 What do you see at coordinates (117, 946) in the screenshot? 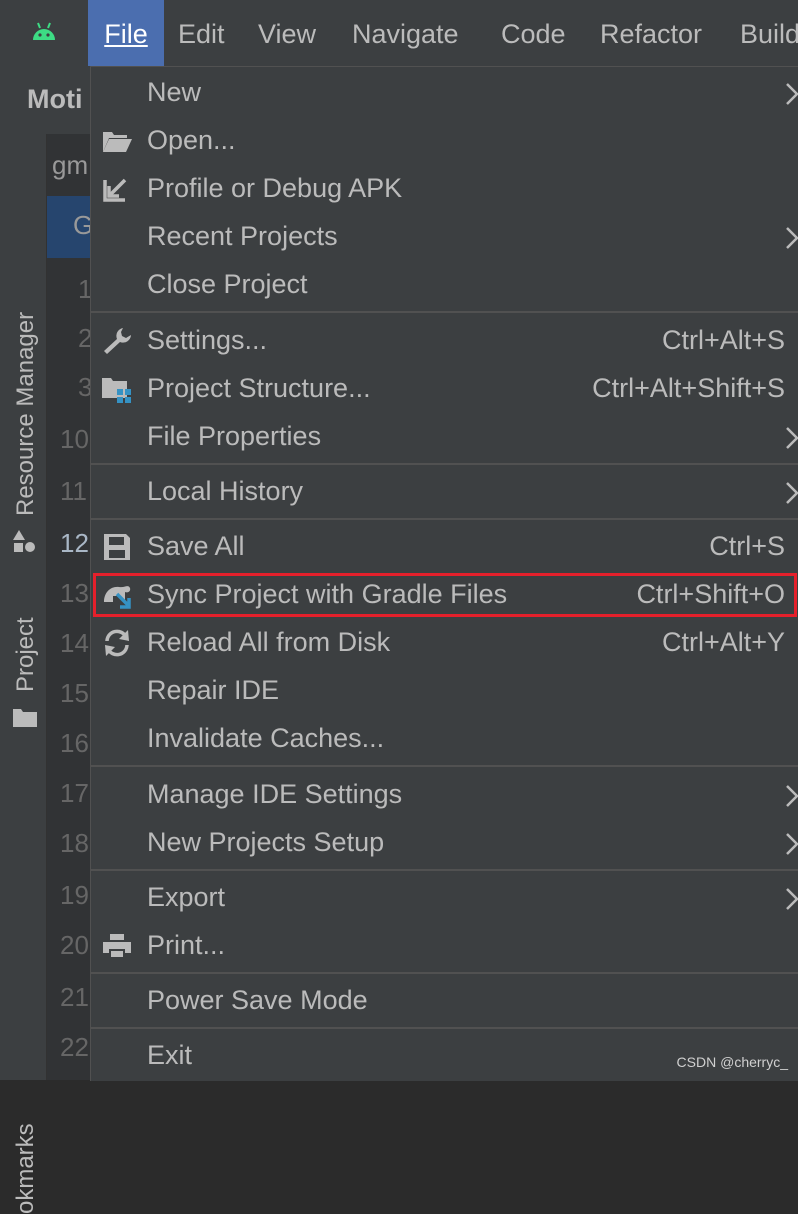
I see `printer-icon` at bounding box center [117, 946].